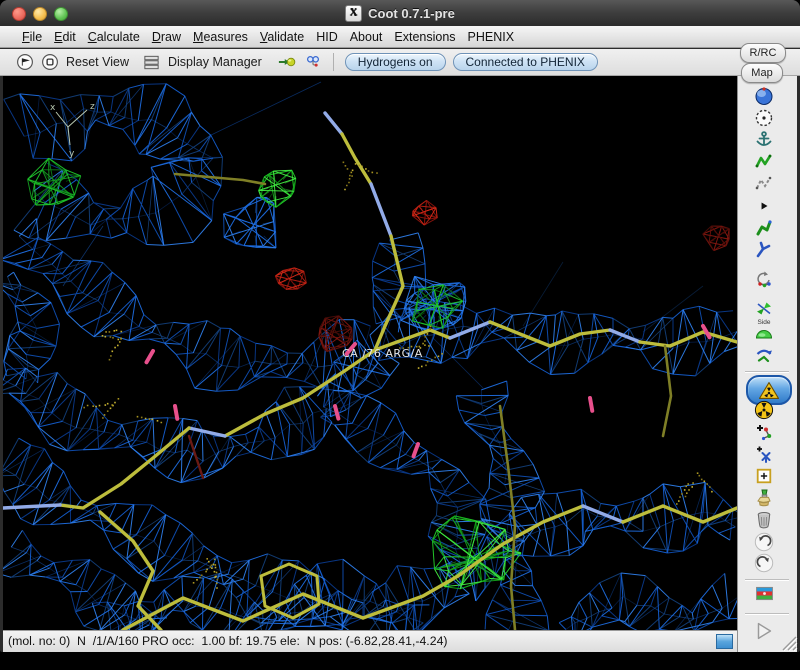  I want to click on menu-item-validate: Validate, so click(282, 37).